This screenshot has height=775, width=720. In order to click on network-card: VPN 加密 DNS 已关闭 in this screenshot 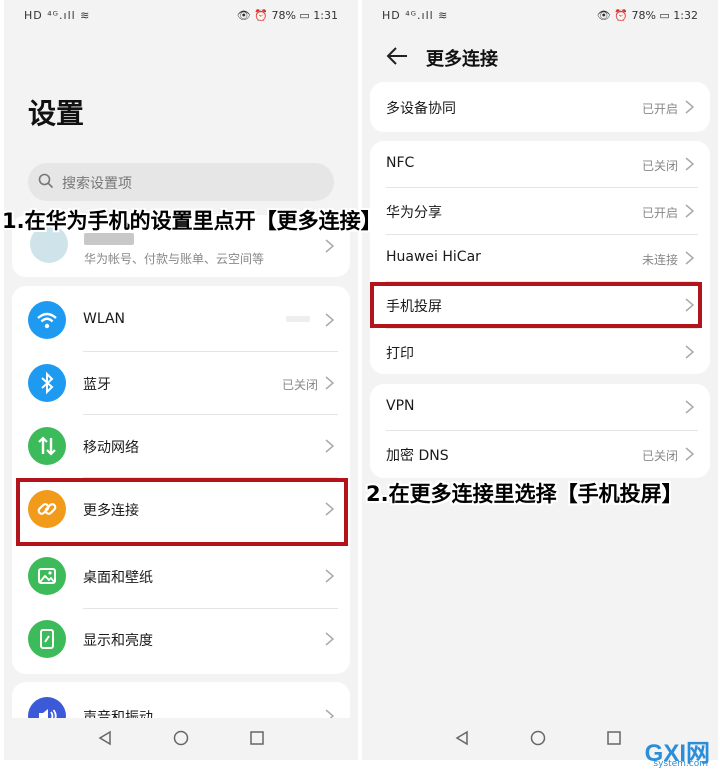, I will do `click(540, 431)`.